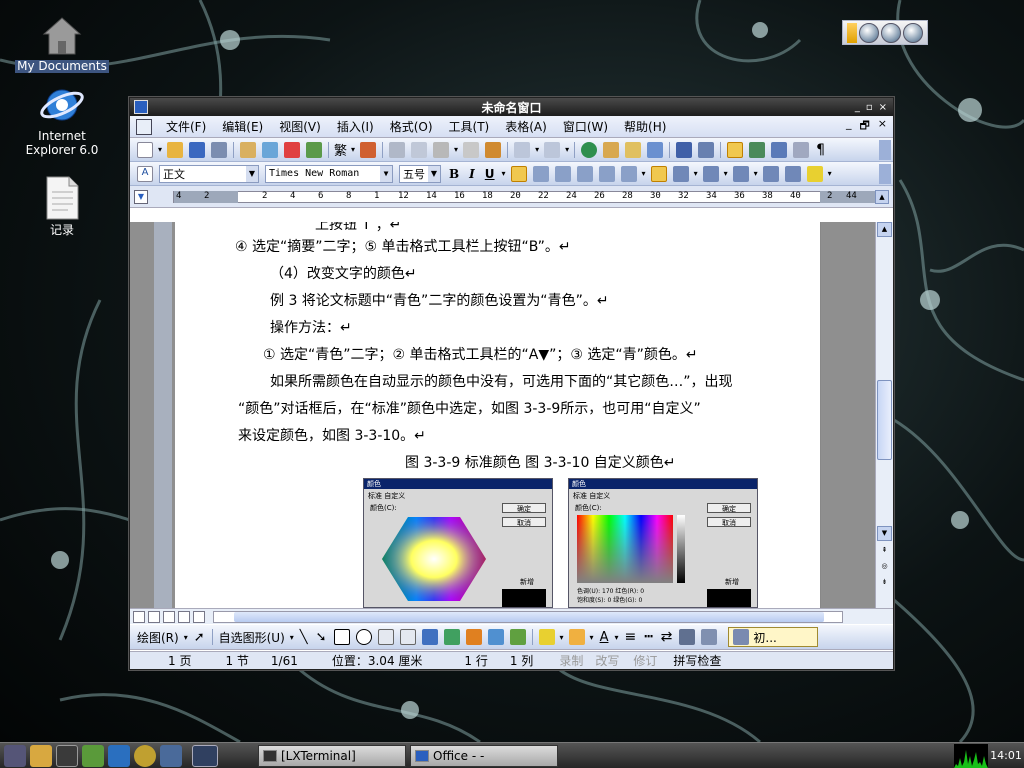  I want to click on status-overtype: 改写, so click(607, 660).